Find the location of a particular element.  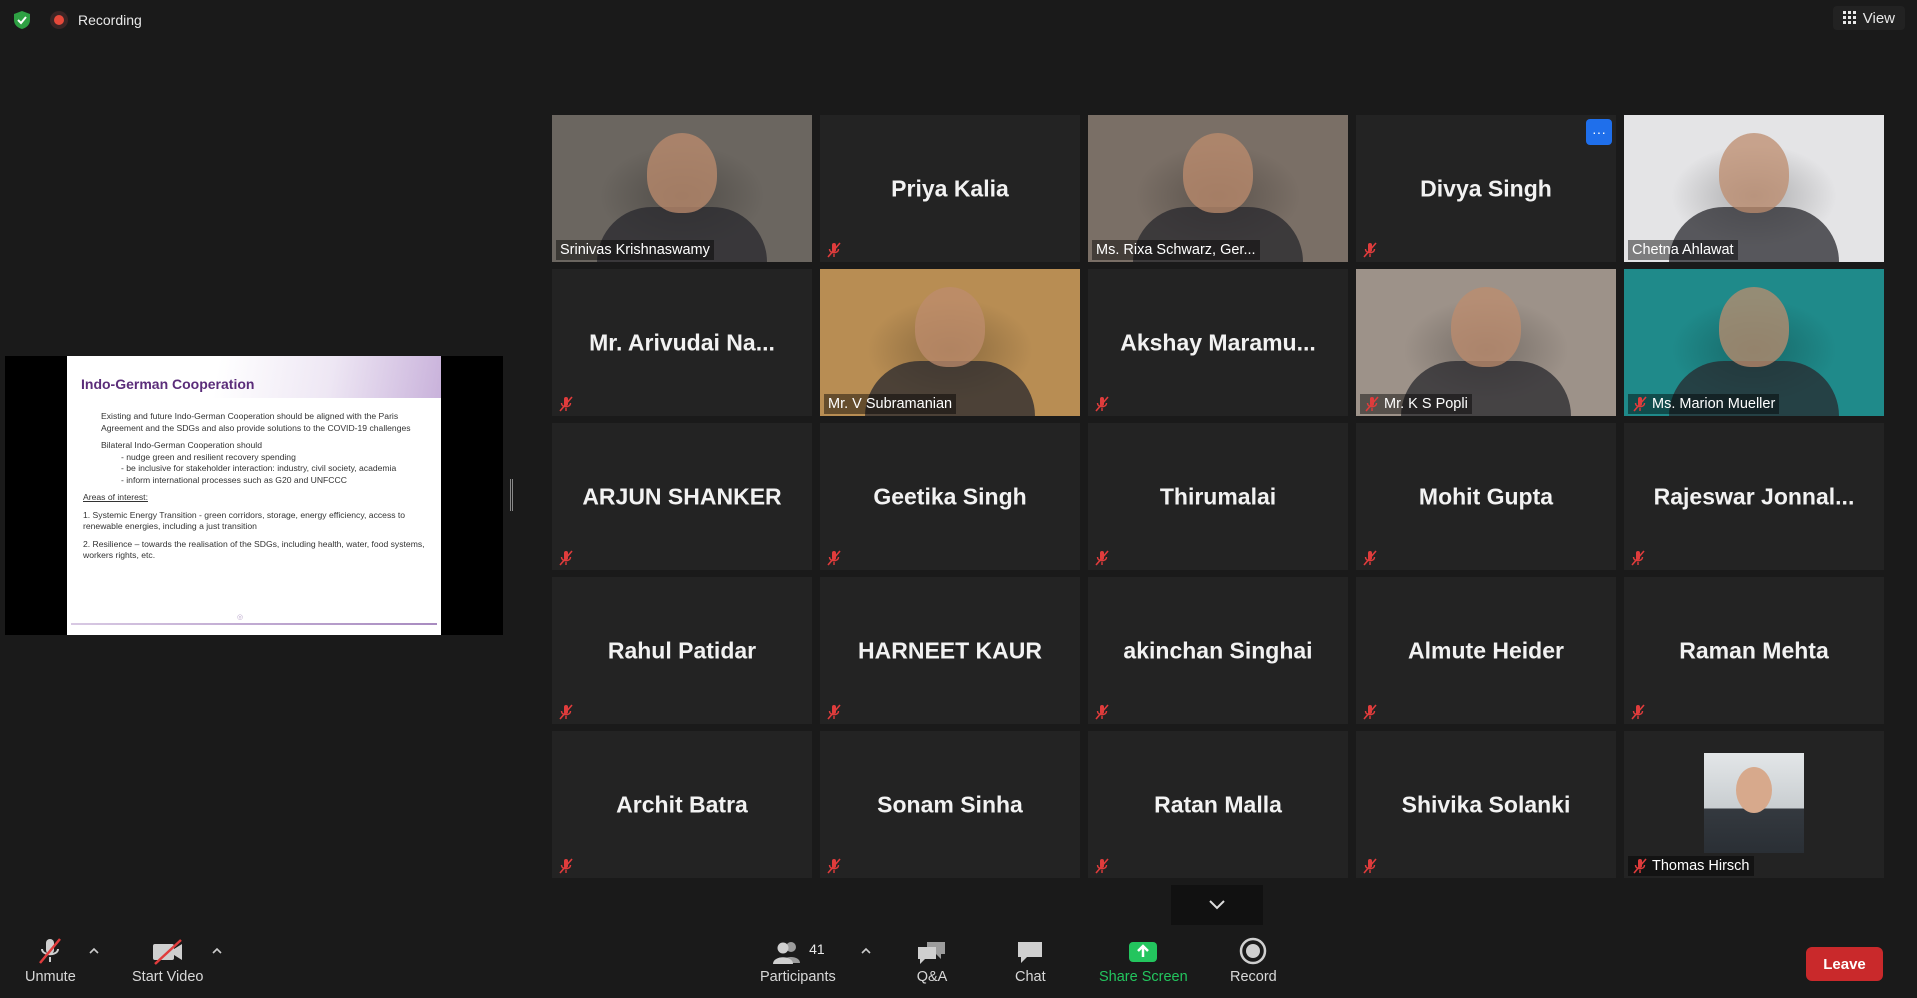

participant-tile: Divya Singh ··· is located at coordinates (1486, 188).